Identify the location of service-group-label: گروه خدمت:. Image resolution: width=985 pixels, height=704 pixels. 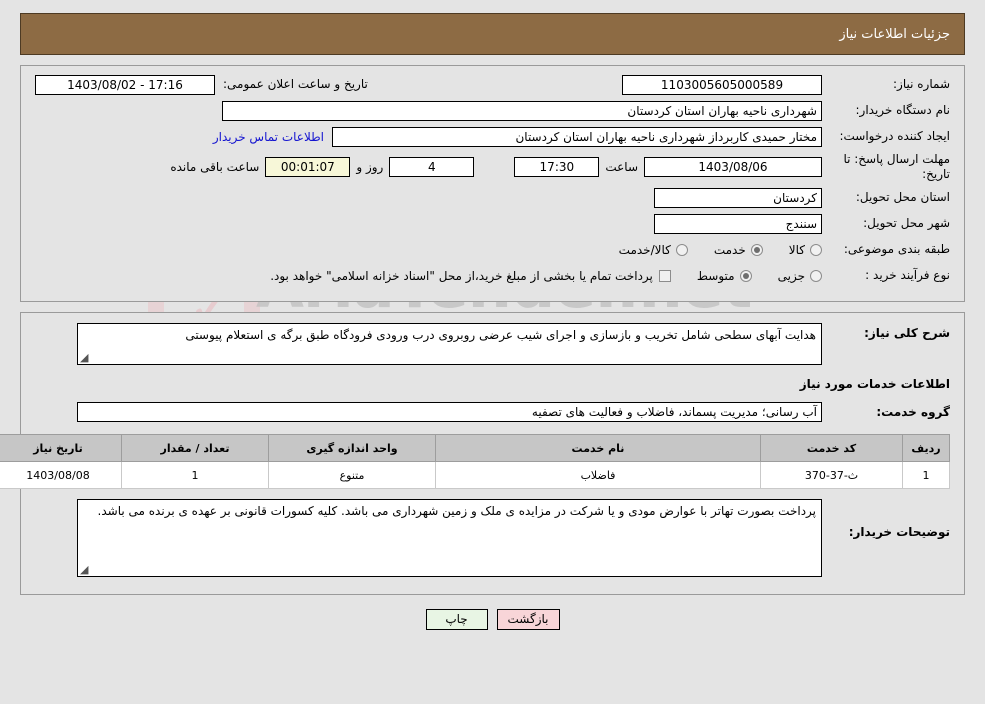
(913, 411).